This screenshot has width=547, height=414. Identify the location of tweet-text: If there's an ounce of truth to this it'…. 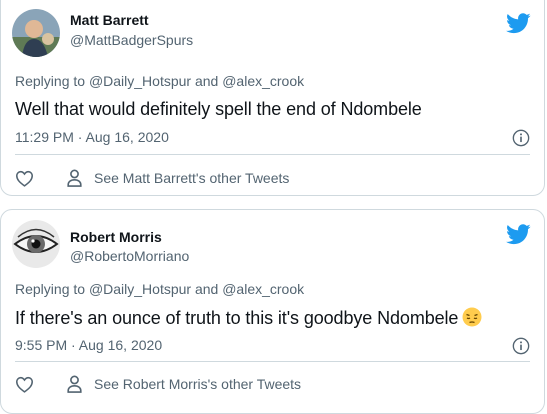
(248, 318).